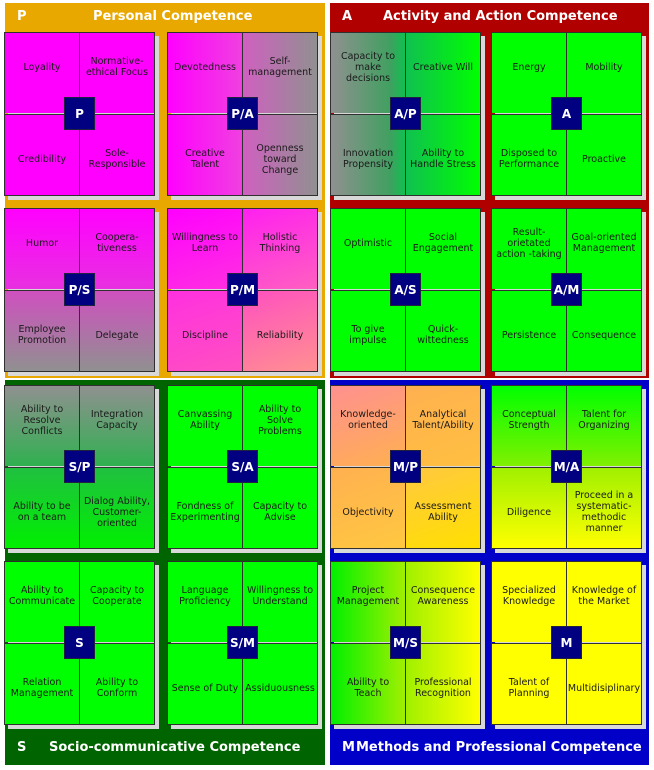  Describe the element at coordinates (368, 512) in the screenshot. I see `competence-label: Objectivity` at that location.